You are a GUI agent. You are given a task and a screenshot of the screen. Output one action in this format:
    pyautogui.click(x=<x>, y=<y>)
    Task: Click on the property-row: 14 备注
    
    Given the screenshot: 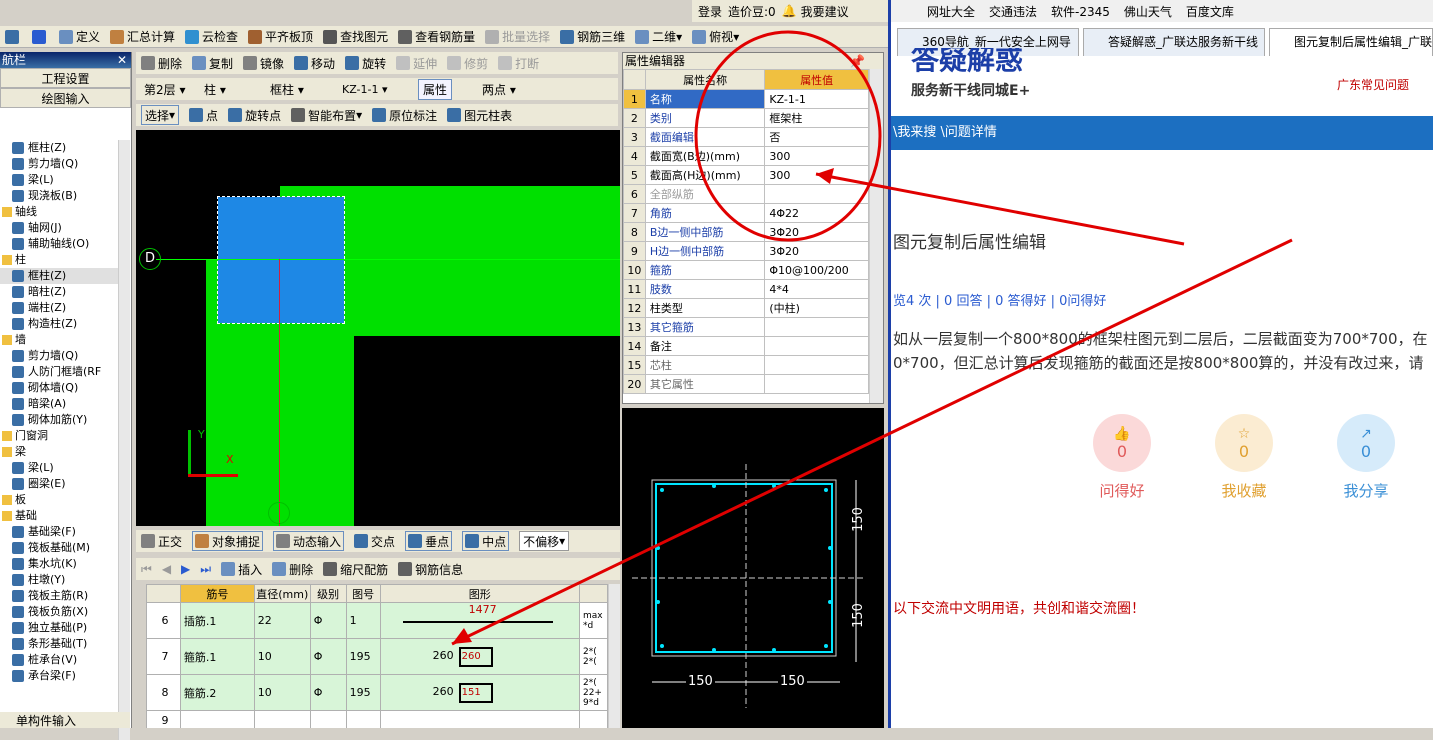 What is the action you would take?
    pyautogui.click(x=746, y=346)
    